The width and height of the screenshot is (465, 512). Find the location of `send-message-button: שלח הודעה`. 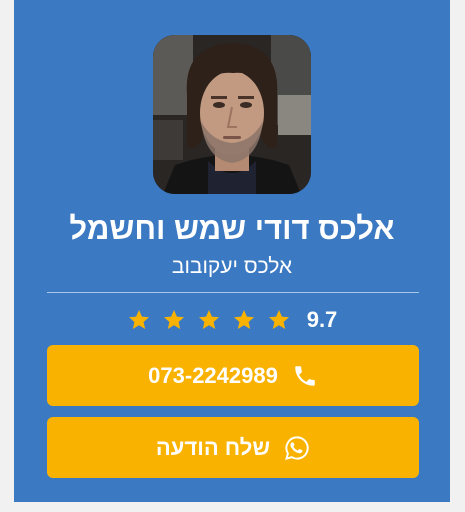

send-message-button: שלח הודעה is located at coordinates (233, 447).